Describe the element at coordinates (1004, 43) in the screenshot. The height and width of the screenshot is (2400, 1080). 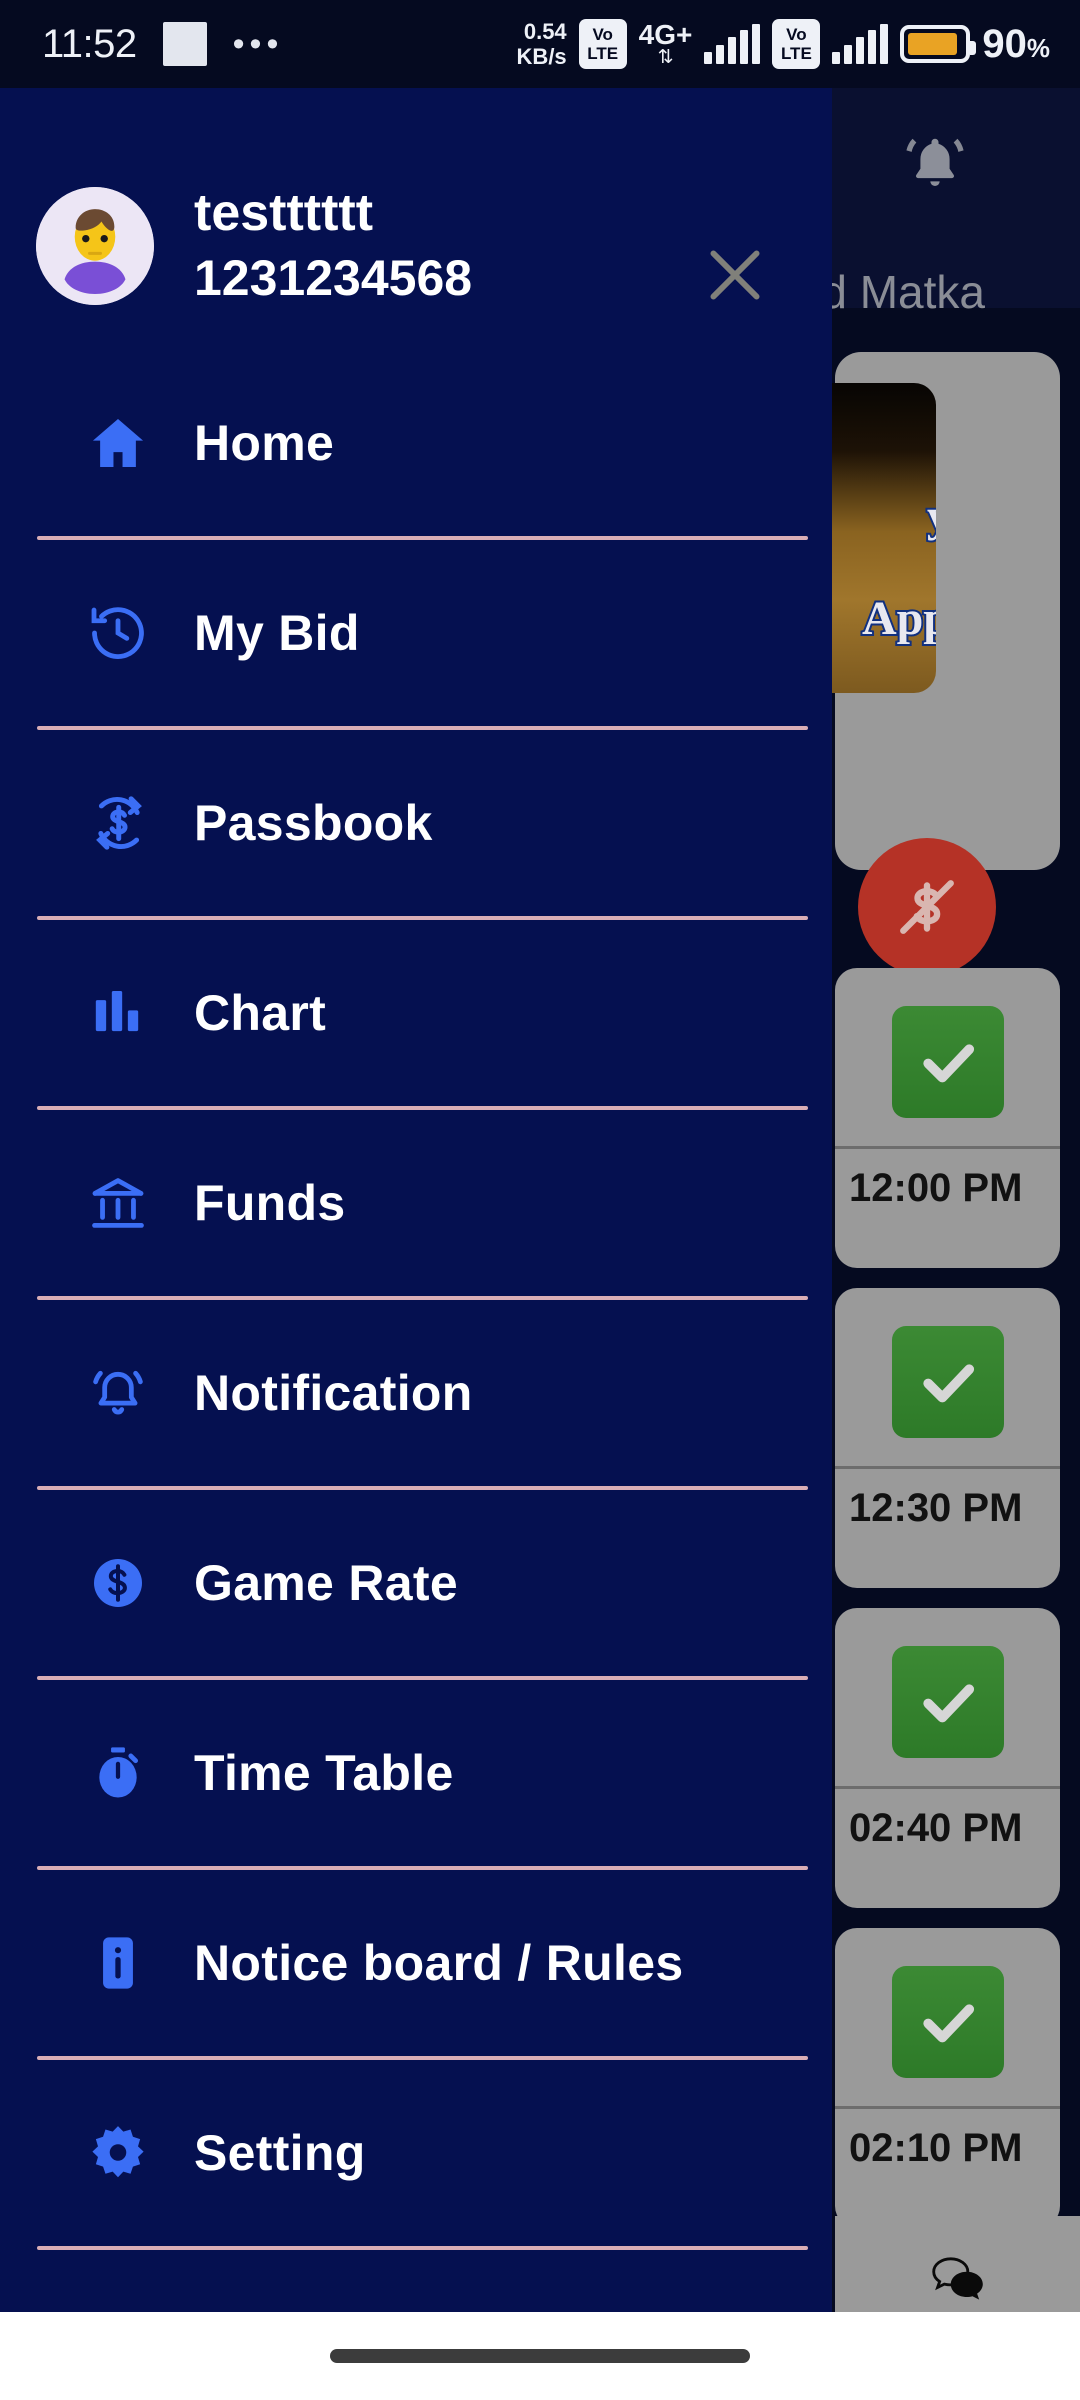
I see `battery-percent-value: 90` at that location.